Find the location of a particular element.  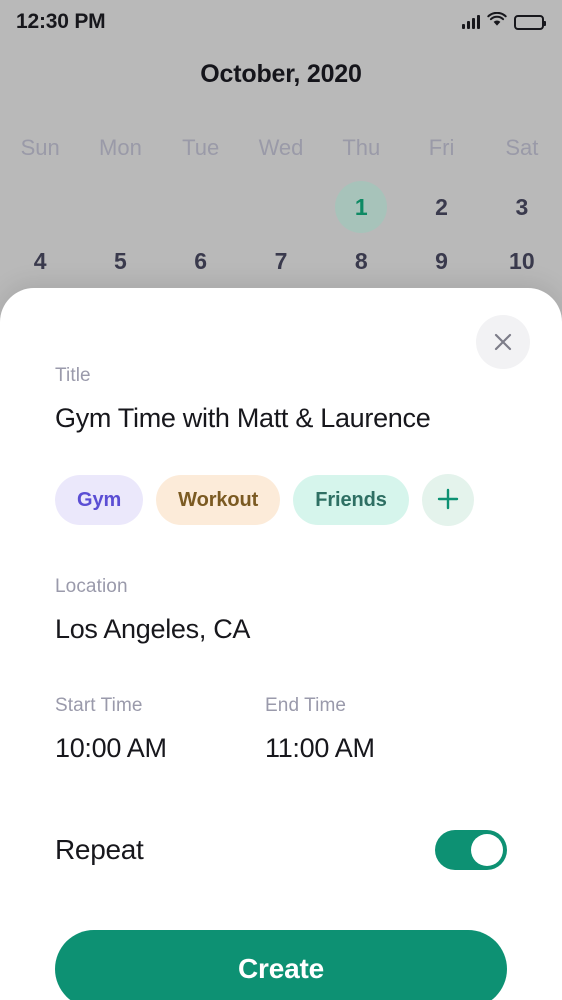

location-label: Location is located at coordinates (91, 586).